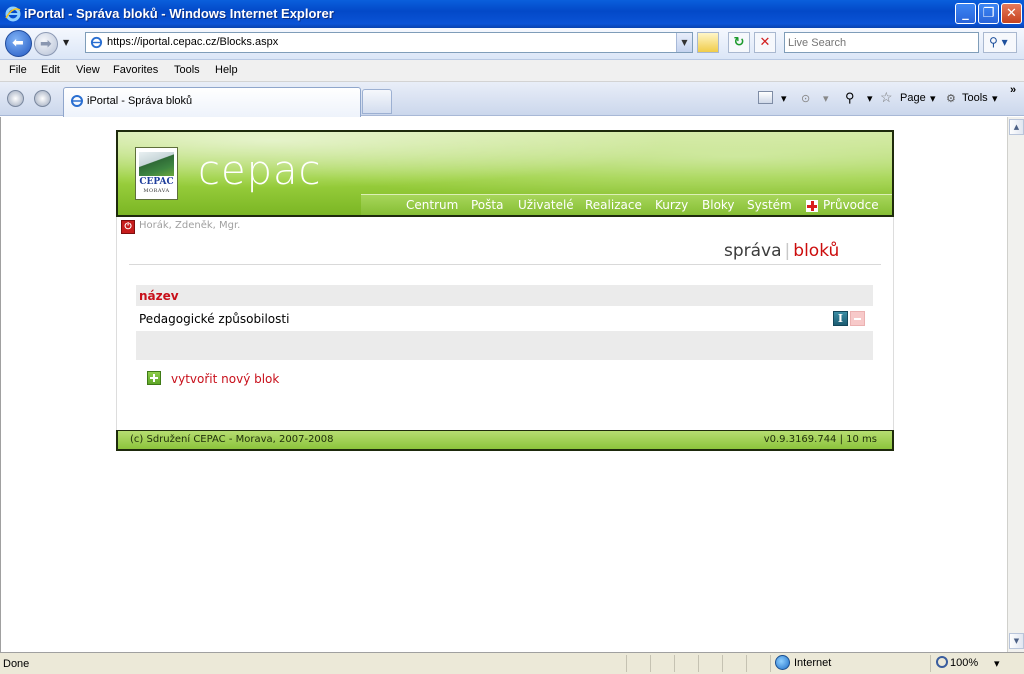  What do you see at coordinates (870, 98) in the screenshot?
I see `zoom-tool-dropdown-icon: ▾` at bounding box center [870, 98].